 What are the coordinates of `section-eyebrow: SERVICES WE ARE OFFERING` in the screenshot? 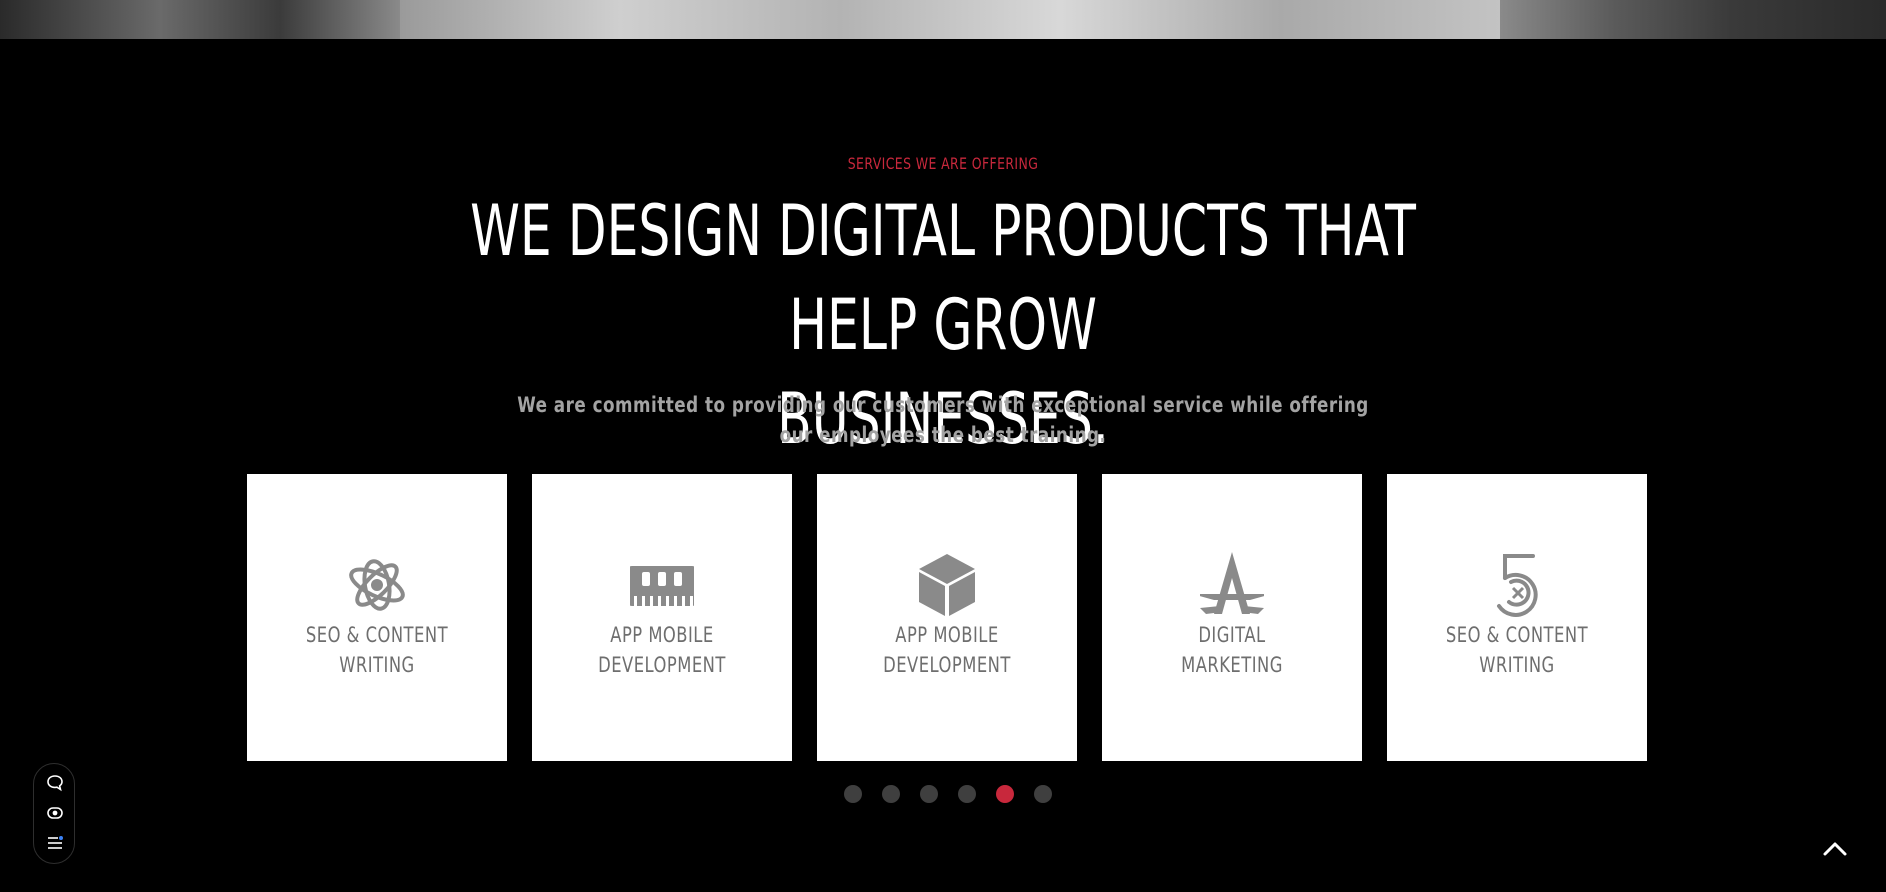 It's located at (943, 163).